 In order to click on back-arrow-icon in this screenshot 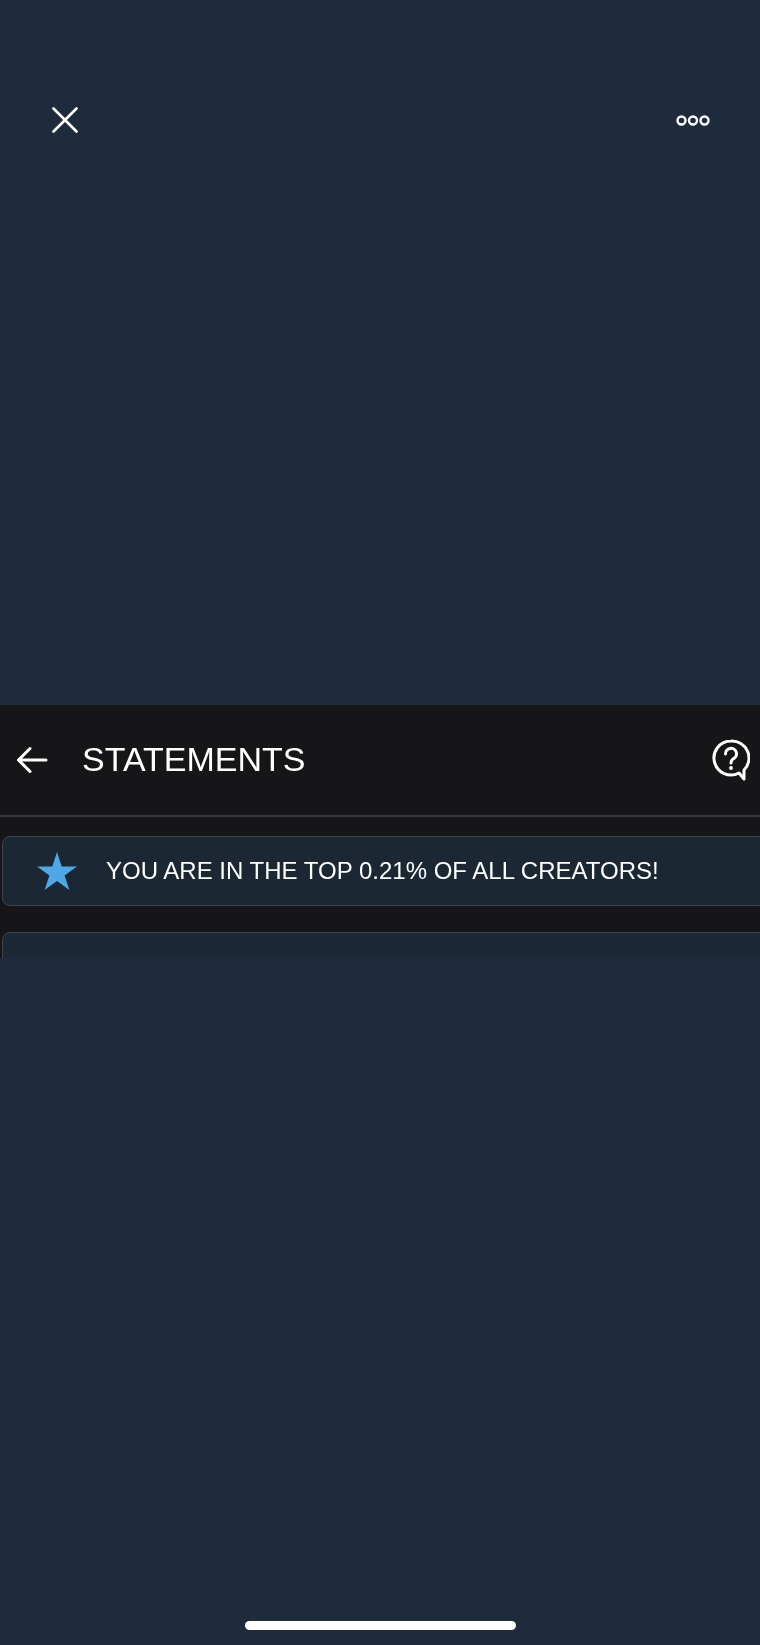, I will do `click(32, 760)`.